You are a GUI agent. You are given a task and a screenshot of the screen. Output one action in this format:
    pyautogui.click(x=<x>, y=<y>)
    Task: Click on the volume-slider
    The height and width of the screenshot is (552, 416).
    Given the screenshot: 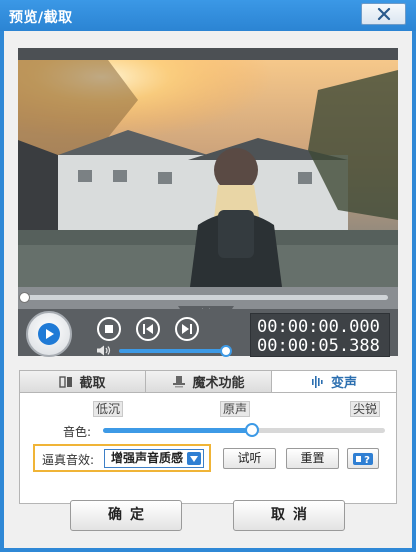 What is the action you would take?
    pyautogui.click(x=172, y=351)
    